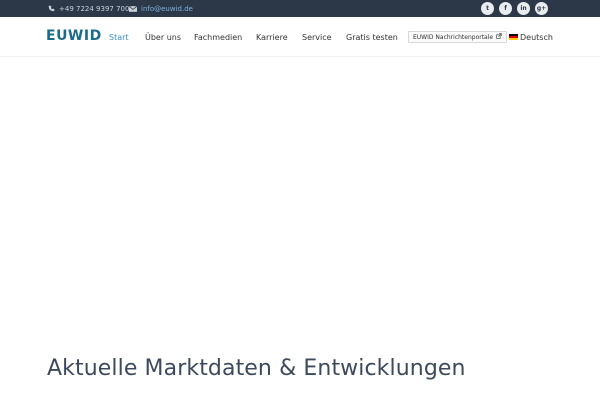 This screenshot has width=600, height=400. What do you see at coordinates (256, 368) in the screenshot?
I see `page-headline: Aktuelle Marktdaten & Entwicklungen` at bounding box center [256, 368].